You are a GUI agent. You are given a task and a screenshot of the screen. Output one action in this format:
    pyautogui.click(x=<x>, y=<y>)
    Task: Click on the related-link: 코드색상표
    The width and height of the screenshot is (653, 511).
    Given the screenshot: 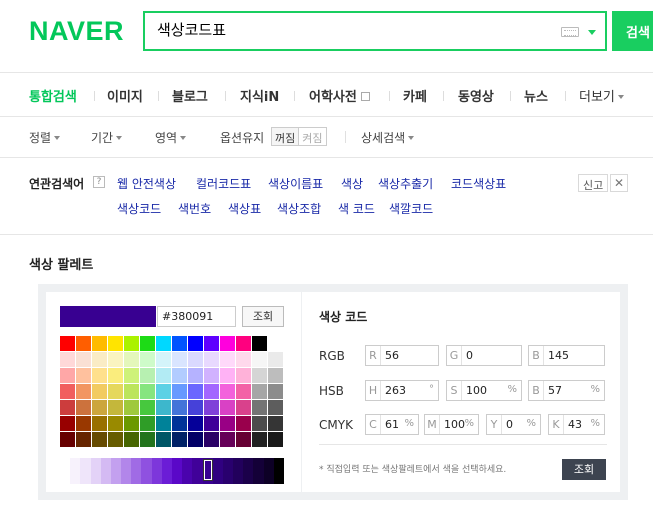 What is the action you would take?
    pyautogui.click(x=478, y=183)
    